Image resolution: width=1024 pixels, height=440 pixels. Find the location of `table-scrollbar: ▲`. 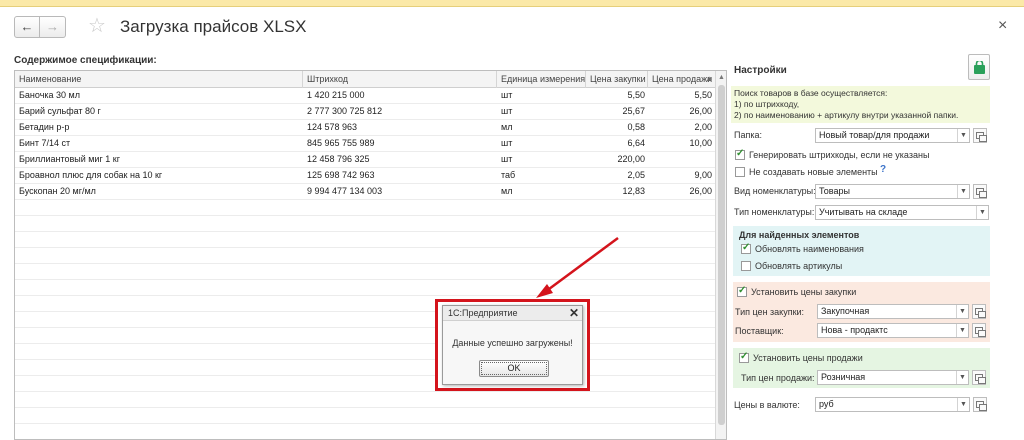

table-scrollbar: ▲ is located at coordinates (720, 255).